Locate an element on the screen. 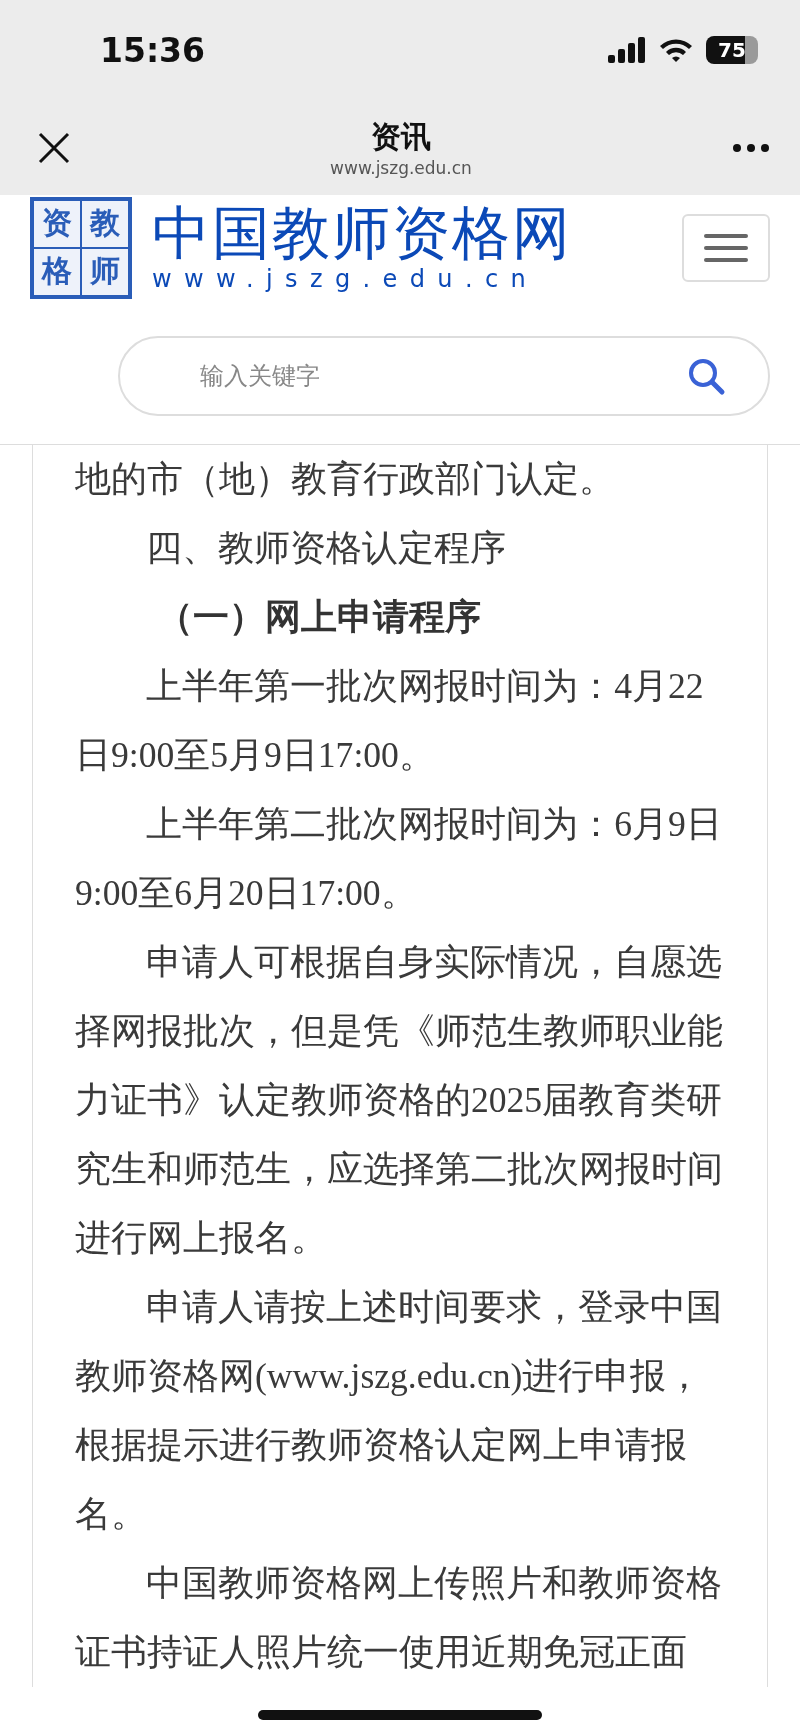 The image size is (800, 1734). article-paragraph: 申请人请按上述时间要求，登录中国教师资格网(www.jszg.edu.cn)进行申报，根据提示进行教师资格认定网上申请报名。 is located at coordinates (399, 1411).